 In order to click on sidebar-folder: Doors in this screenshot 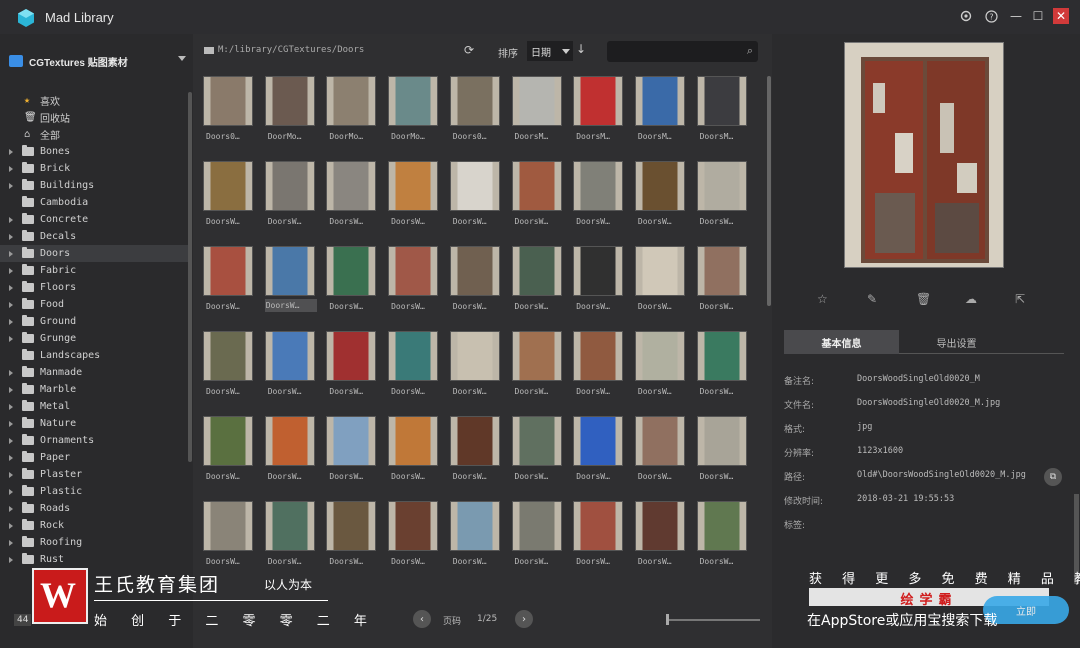, I will do `click(94, 253)`.